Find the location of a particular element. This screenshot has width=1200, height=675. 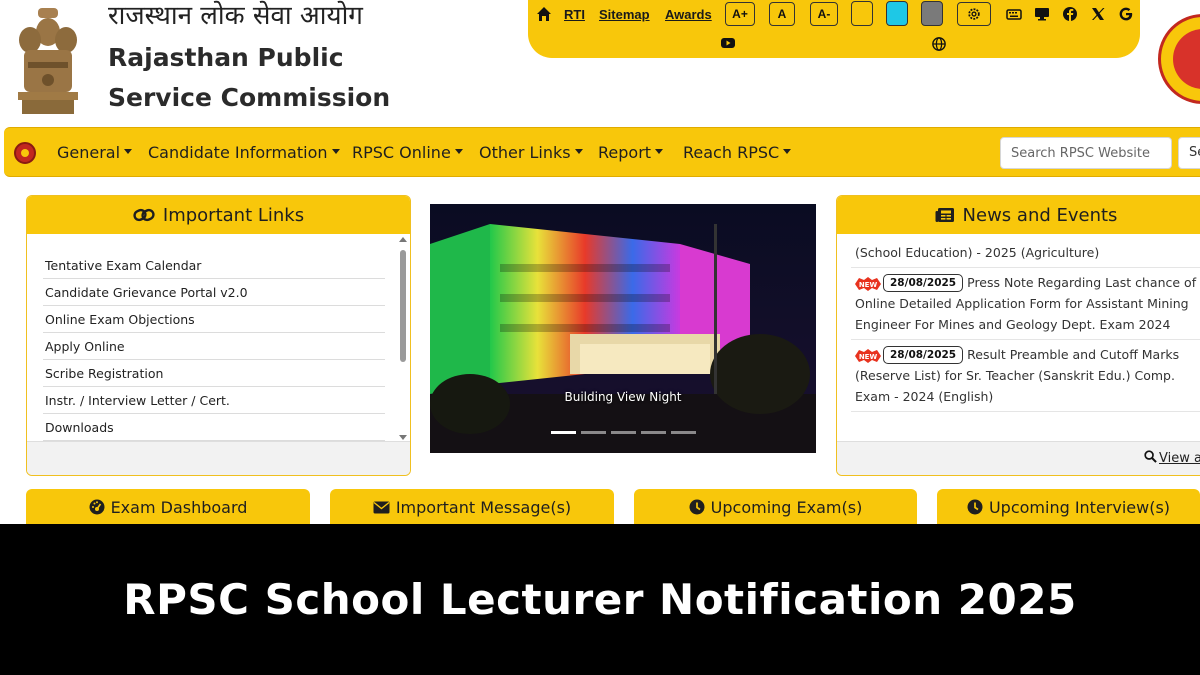

list-item: Instr. / Interview Letter / Cert. is located at coordinates (214, 400).